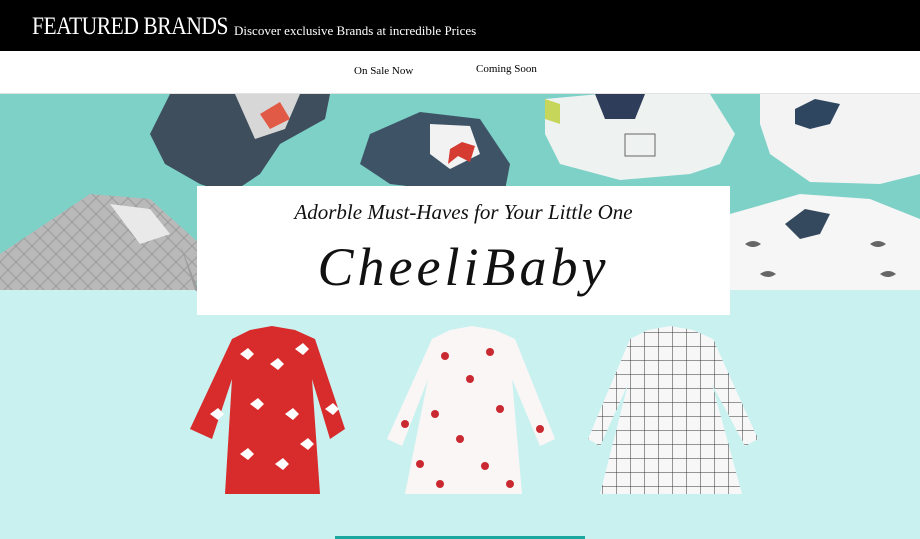 This screenshot has width=920, height=539. Describe the element at coordinates (267, 394) in the screenshot. I see `red-leaf-print-dress-image` at that location.